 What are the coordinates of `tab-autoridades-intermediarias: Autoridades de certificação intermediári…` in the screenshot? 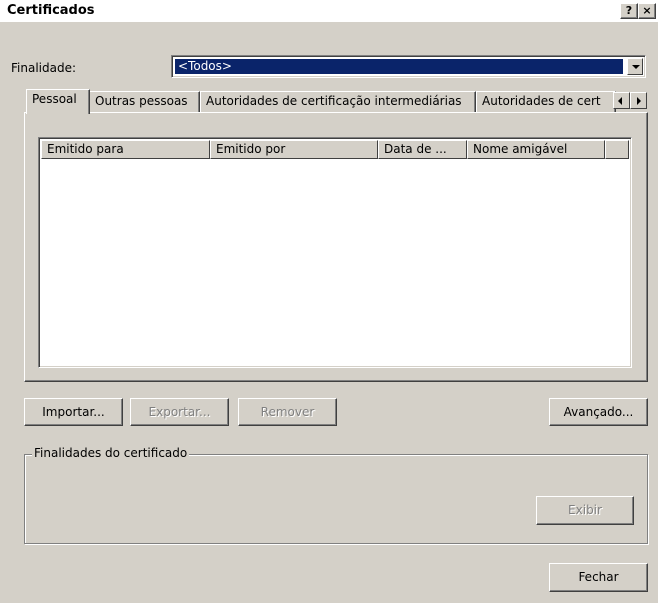 It's located at (338, 101).